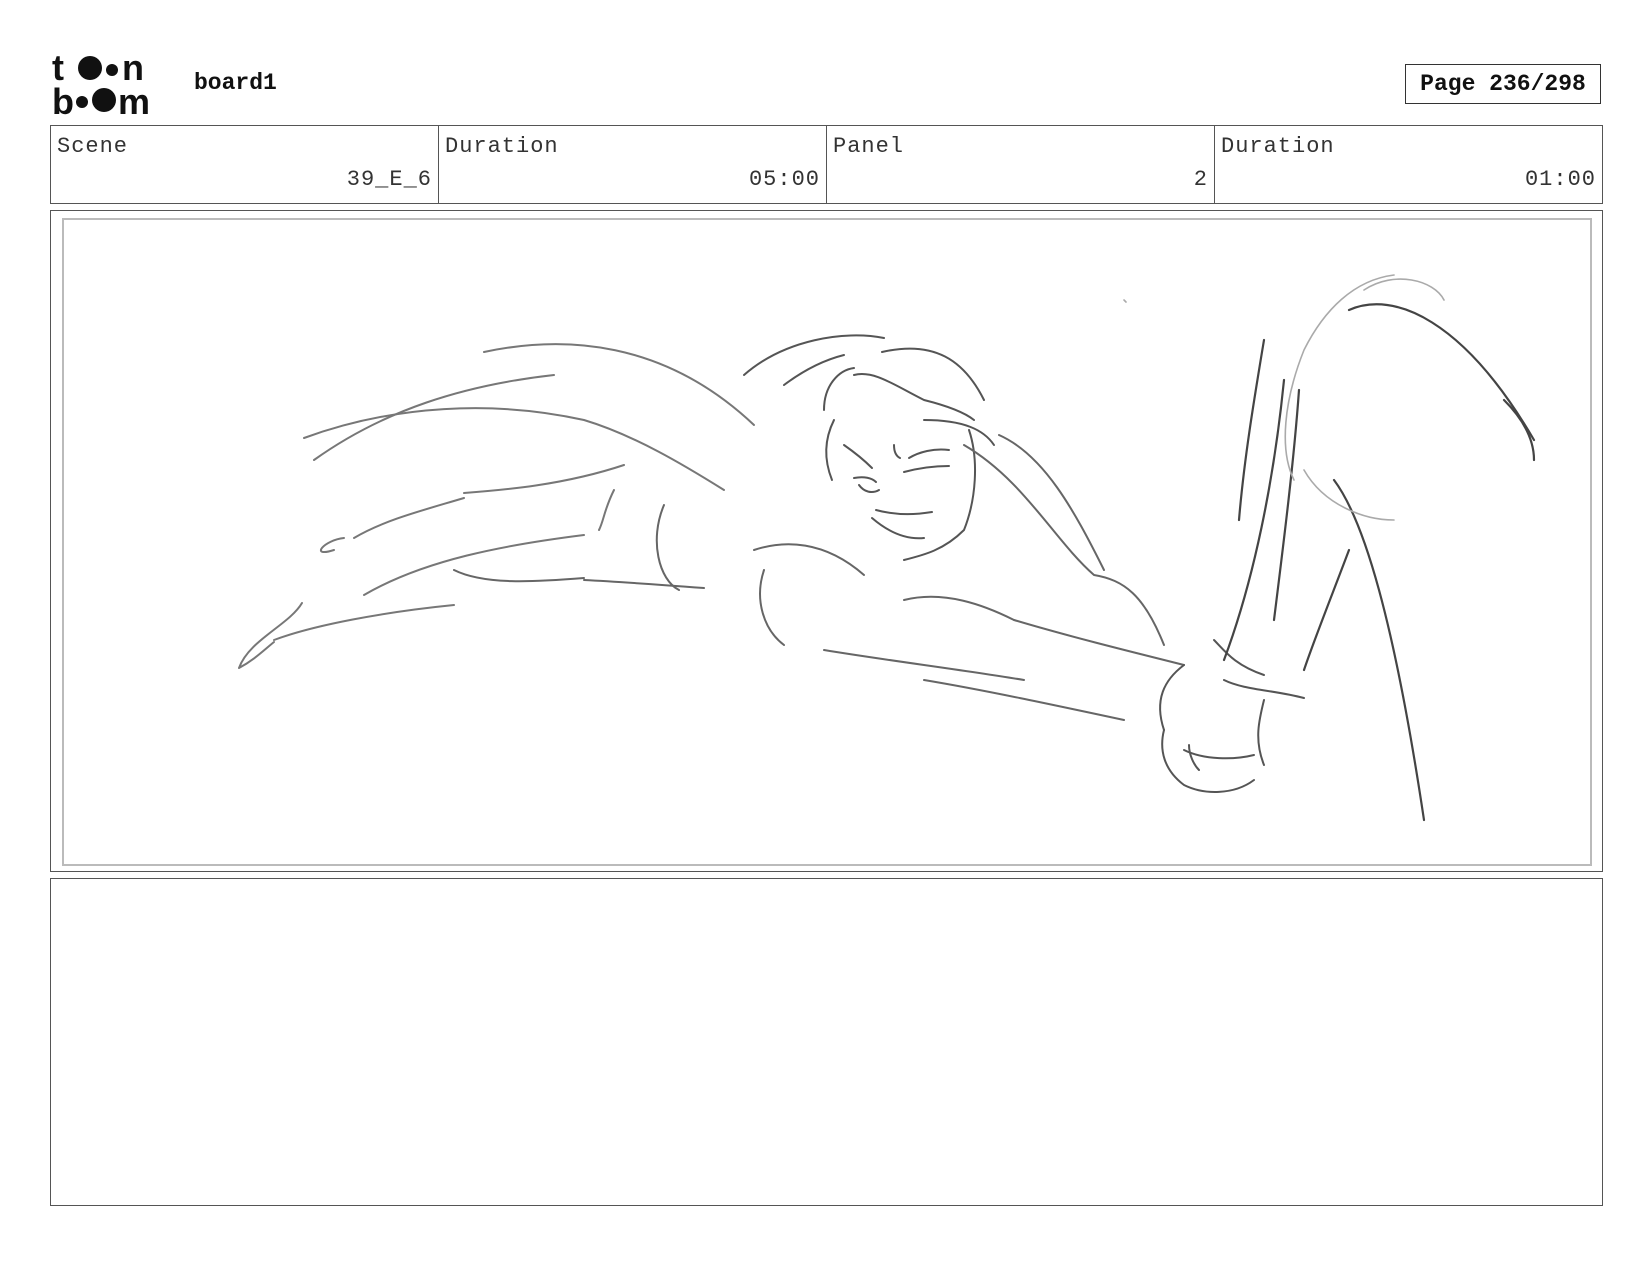 The width and height of the screenshot is (1650, 1275). What do you see at coordinates (502, 146) in the screenshot?
I see `scene-duration-label: Duration` at bounding box center [502, 146].